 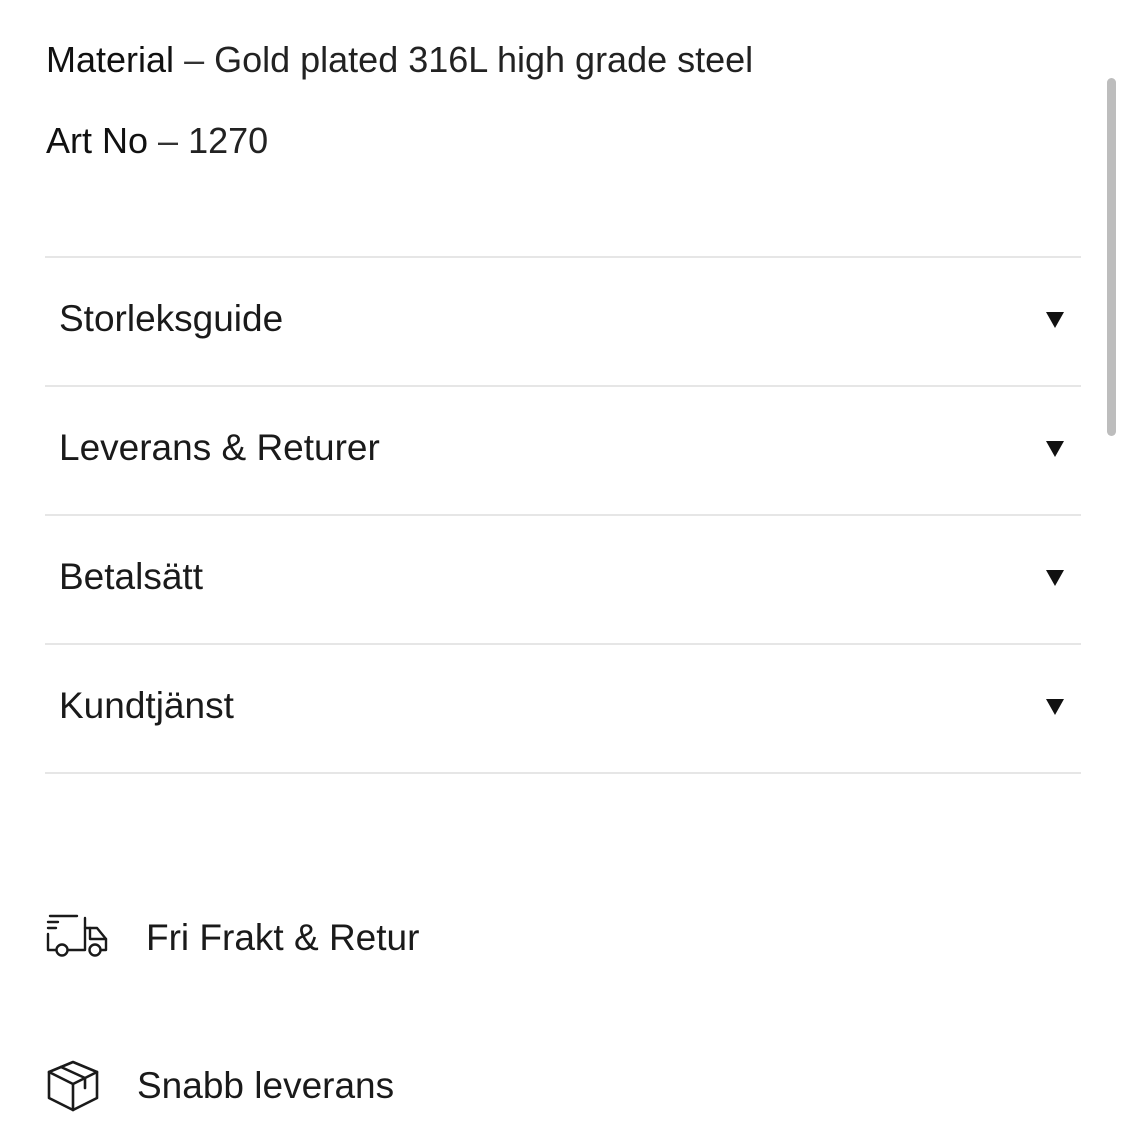 What do you see at coordinates (484, 59) in the screenshot?
I see `spec-material-value: Gold plated 316L high grade steel` at bounding box center [484, 59].